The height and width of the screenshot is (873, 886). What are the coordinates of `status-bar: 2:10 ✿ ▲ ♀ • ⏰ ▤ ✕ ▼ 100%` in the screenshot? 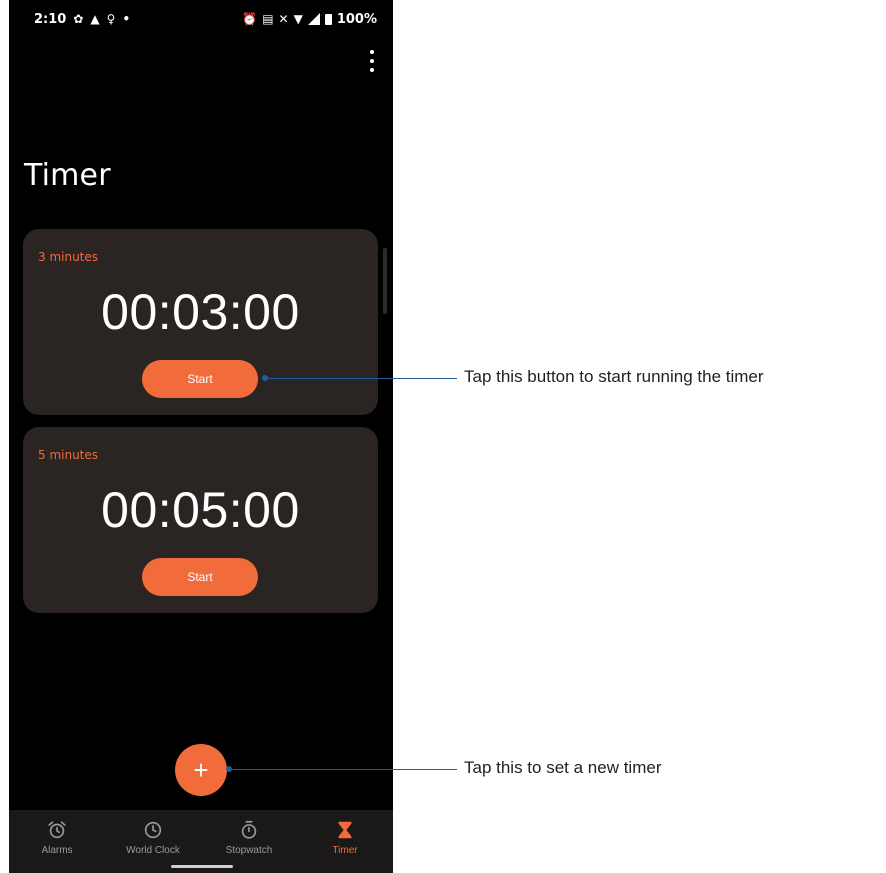 It's located at (201, 19).